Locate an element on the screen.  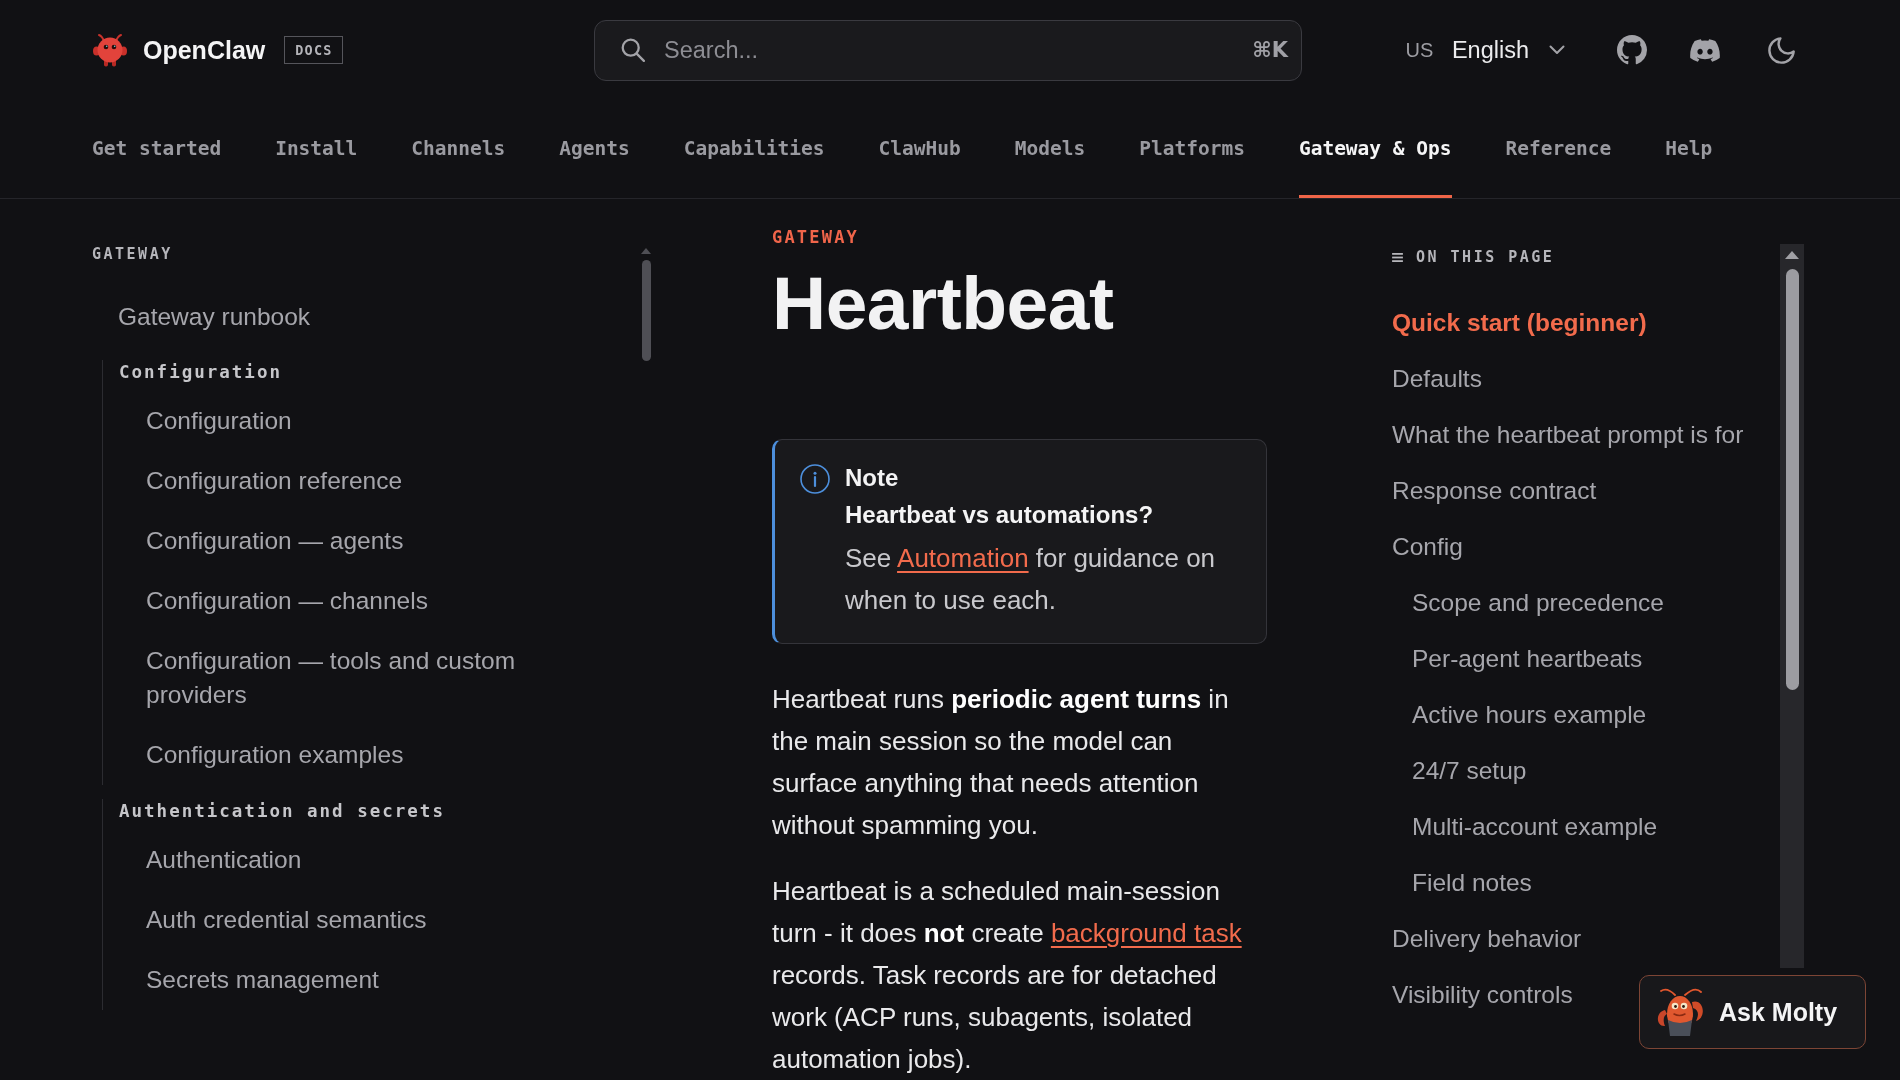
nav-tab: Gateway & Ops is located at coordinates (1375, 167).